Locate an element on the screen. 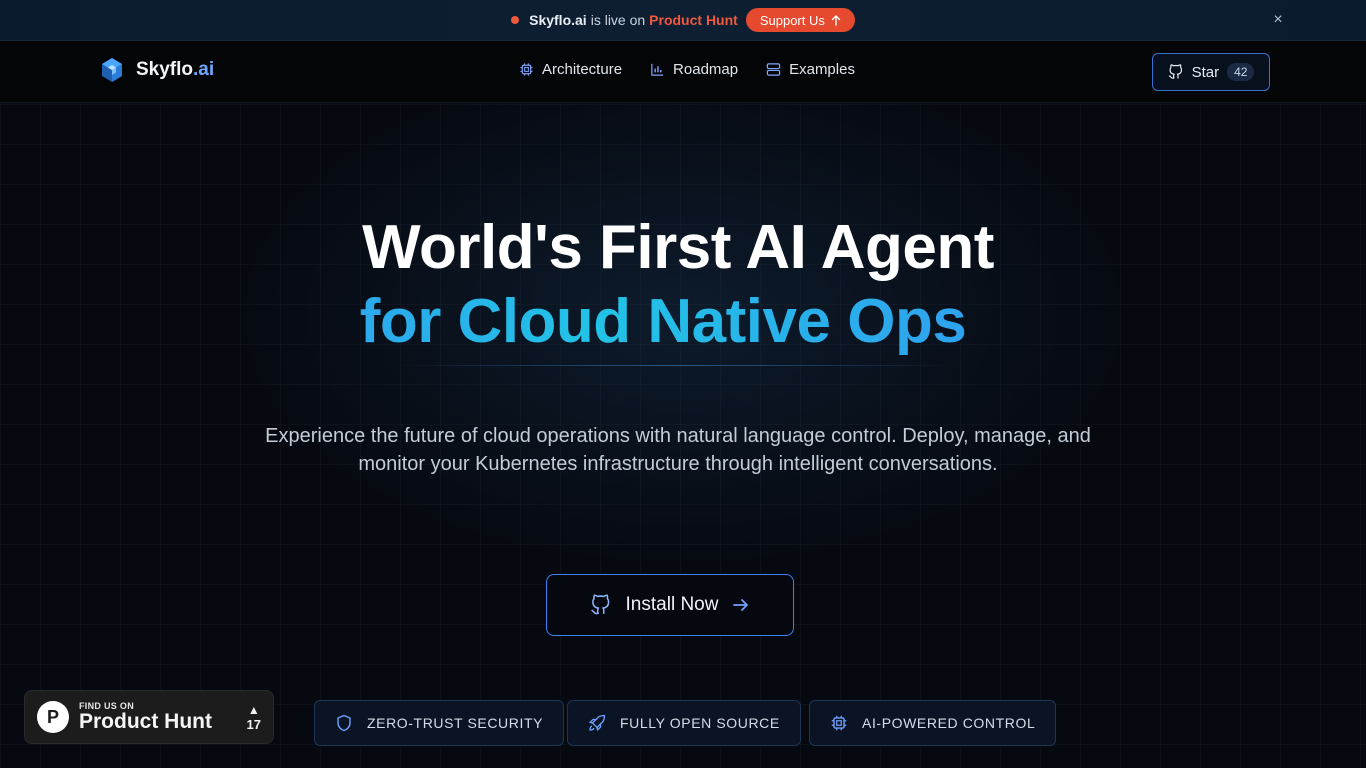  nav-links: Architecture Roadmap Examples is located at coordinates (687, 69).